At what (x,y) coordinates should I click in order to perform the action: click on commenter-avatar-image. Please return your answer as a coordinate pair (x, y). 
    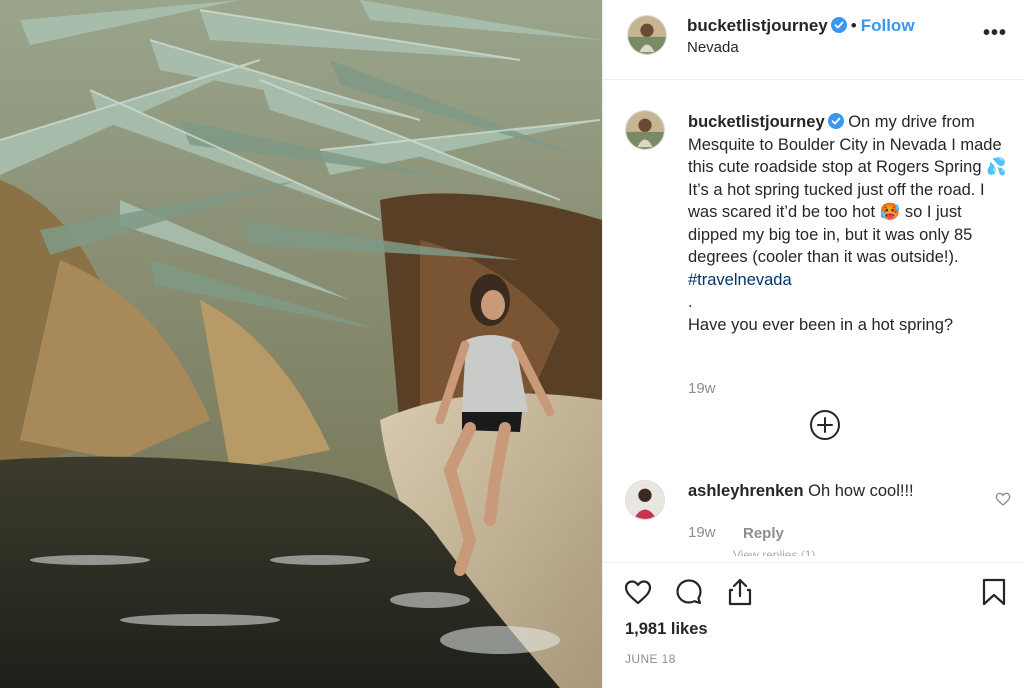
    Looking at the image, I should click on (645, 500).